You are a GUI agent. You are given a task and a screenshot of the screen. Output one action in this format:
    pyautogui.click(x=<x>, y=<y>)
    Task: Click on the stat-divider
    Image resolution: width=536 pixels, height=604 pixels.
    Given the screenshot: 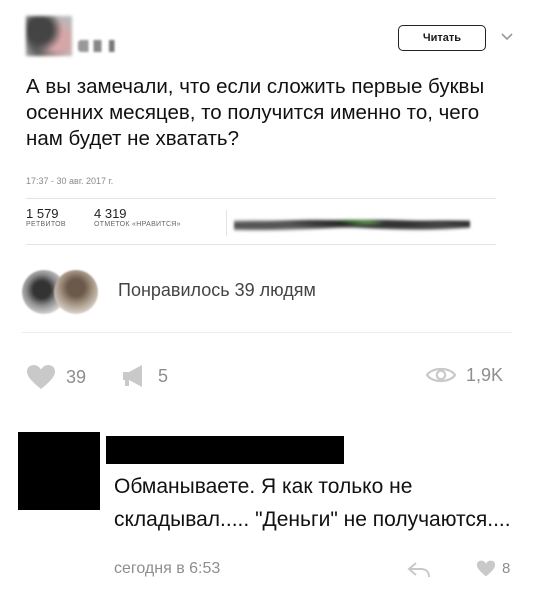 What is the action you would take?
    pyautogui.click(x=226, y=223)
    